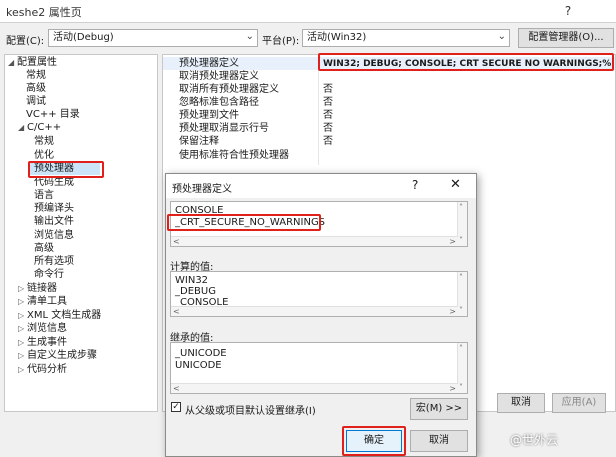 This screenshot has width=616, height=457. I want to click on prop-name: 使用标准符合性预处理器, so click(234, 156).